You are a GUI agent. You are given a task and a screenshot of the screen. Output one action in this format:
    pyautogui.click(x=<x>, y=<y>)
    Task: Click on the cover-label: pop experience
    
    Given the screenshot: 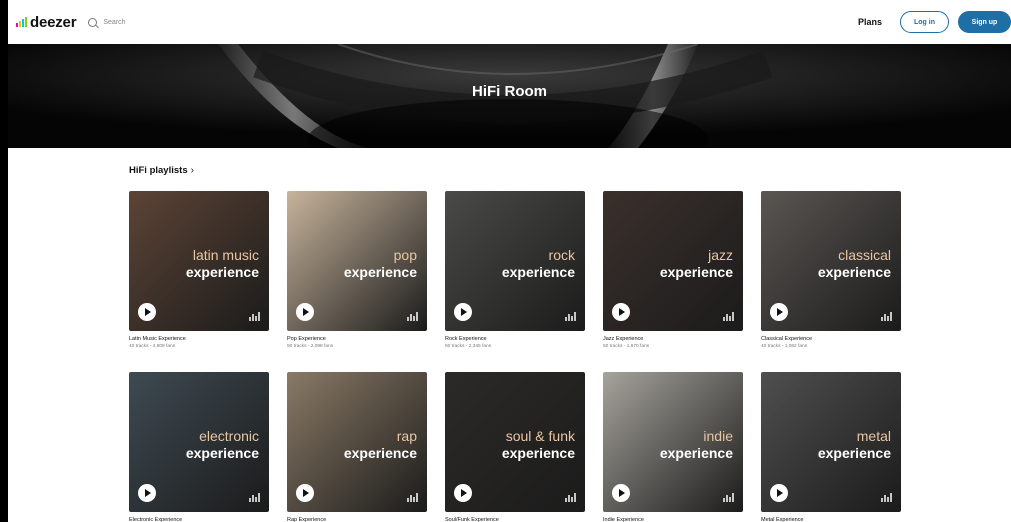 What is the action you would take?
    pyautogui.click(x=380, y=264)
    